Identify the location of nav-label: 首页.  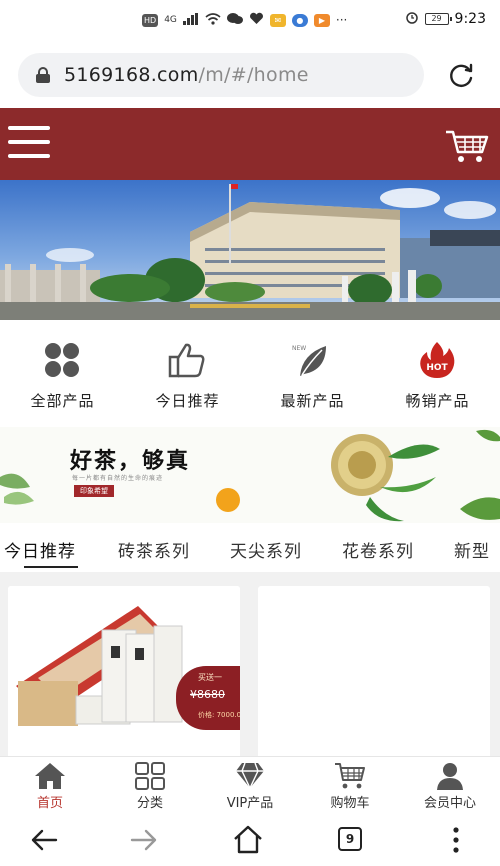
(49, 803).